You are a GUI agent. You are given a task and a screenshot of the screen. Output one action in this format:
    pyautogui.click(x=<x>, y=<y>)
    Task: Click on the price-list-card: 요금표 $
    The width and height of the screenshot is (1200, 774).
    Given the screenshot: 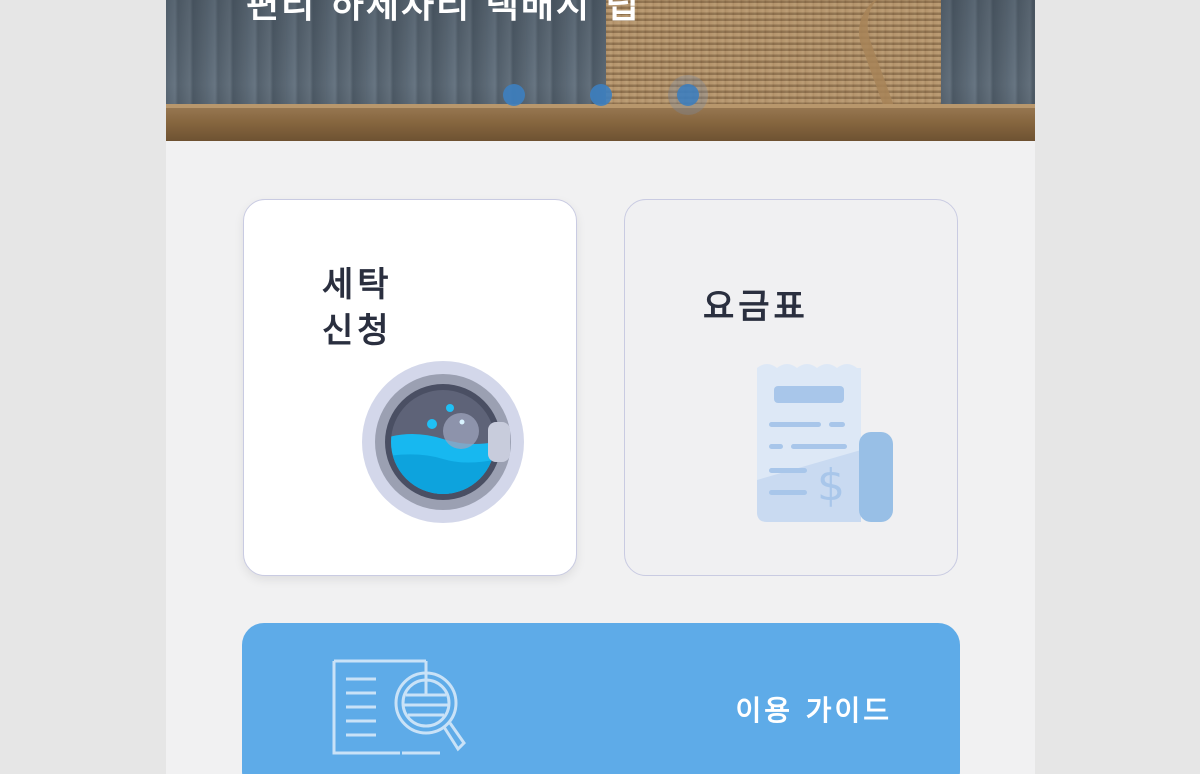 What is the action you would take?
    pyautogui.click(x=791, y=387)
    